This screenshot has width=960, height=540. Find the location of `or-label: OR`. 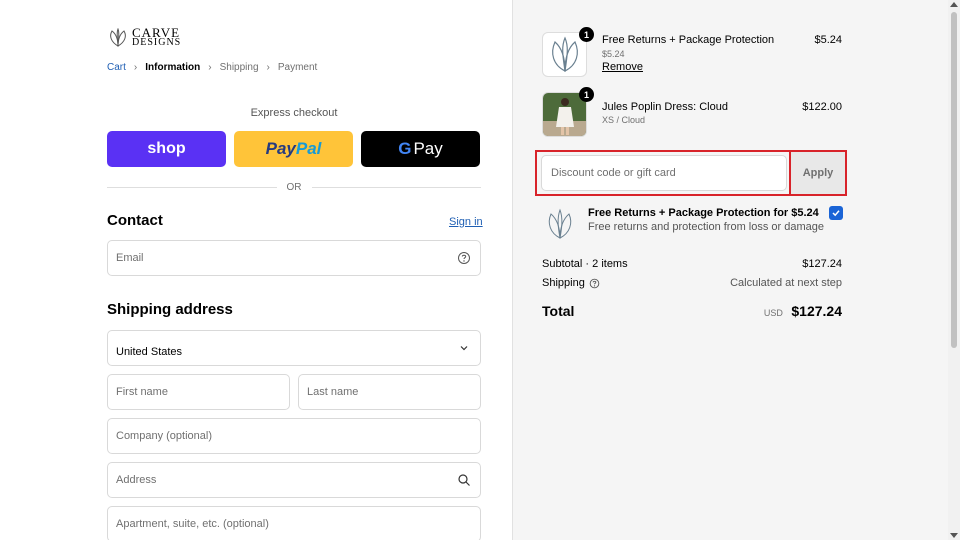

or-label: OR is located at coordinates (294, 187).